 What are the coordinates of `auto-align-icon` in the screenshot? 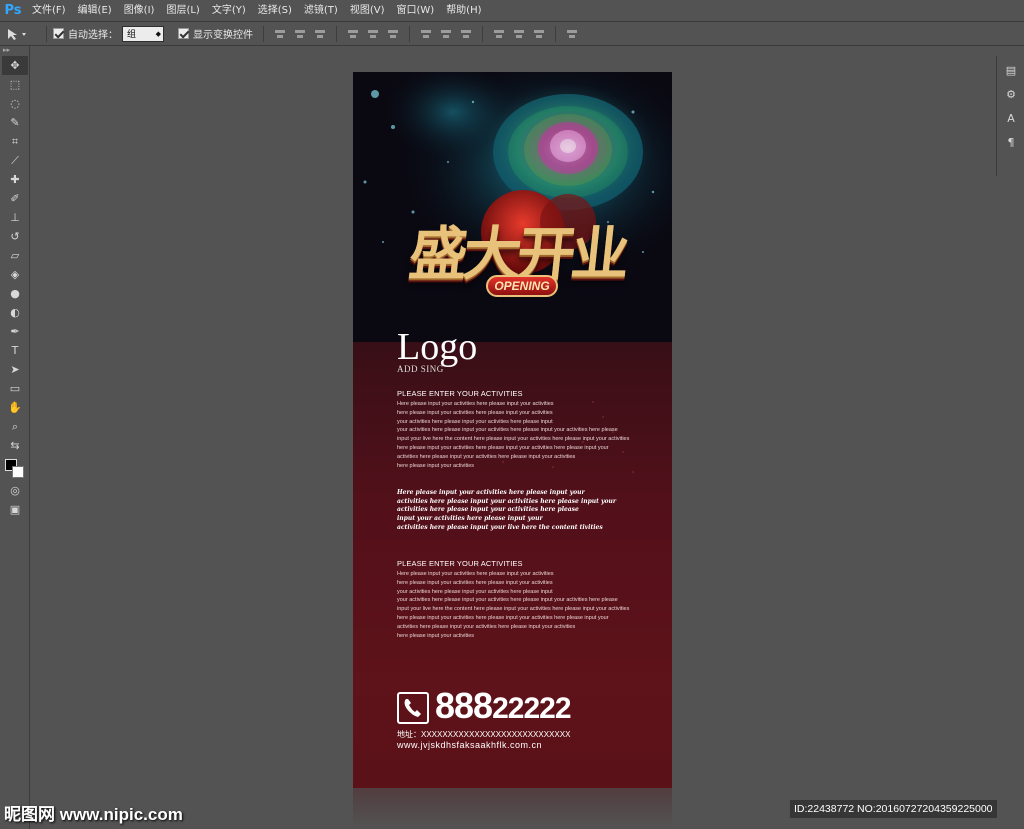 It's located at (572, 34).